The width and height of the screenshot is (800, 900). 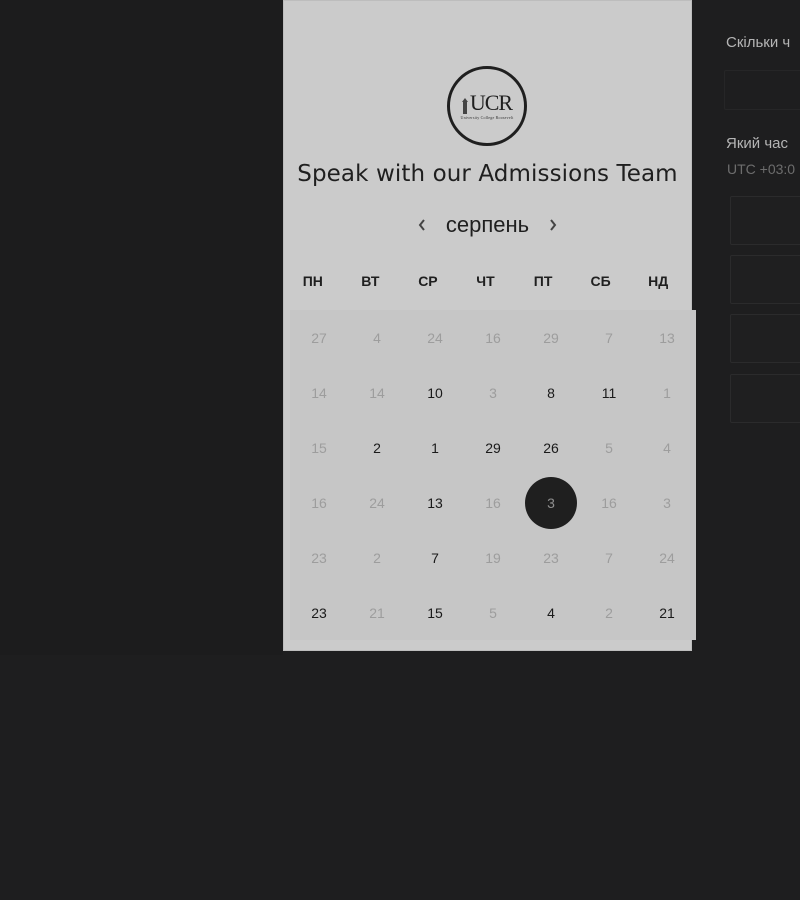 I want to click on calendar-day-number: 10, so click(x=435, y=392).